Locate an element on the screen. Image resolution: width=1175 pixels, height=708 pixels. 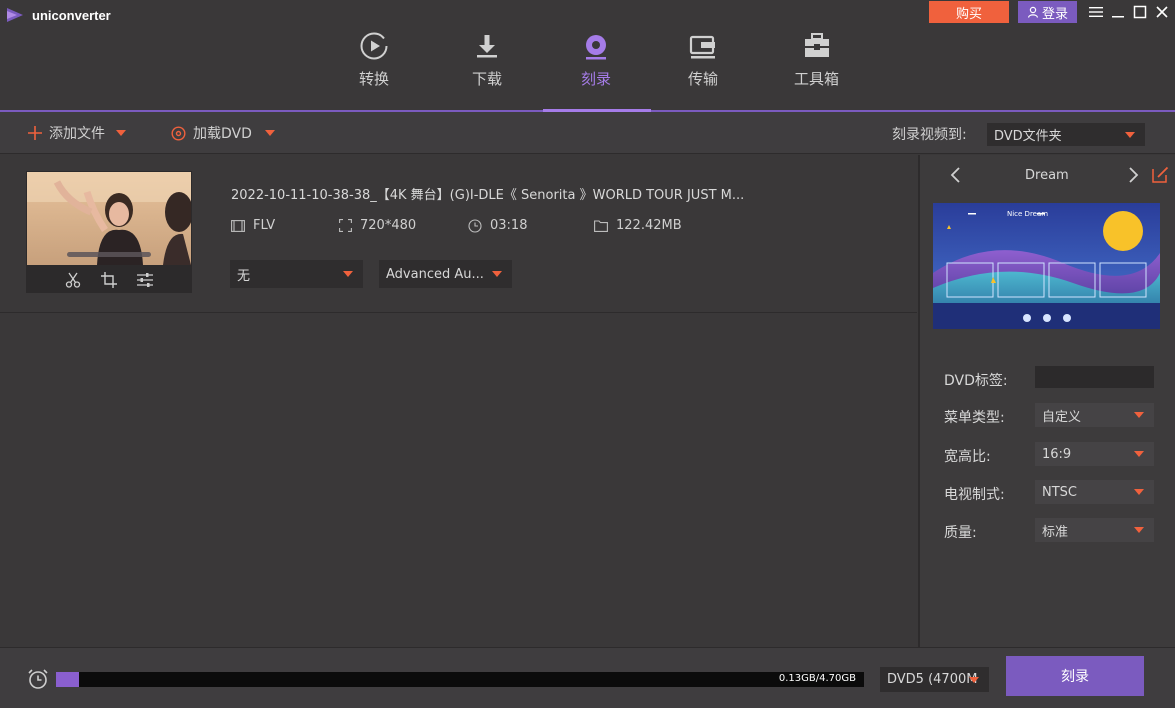
user-icon is located at coordinates (1033, 12).